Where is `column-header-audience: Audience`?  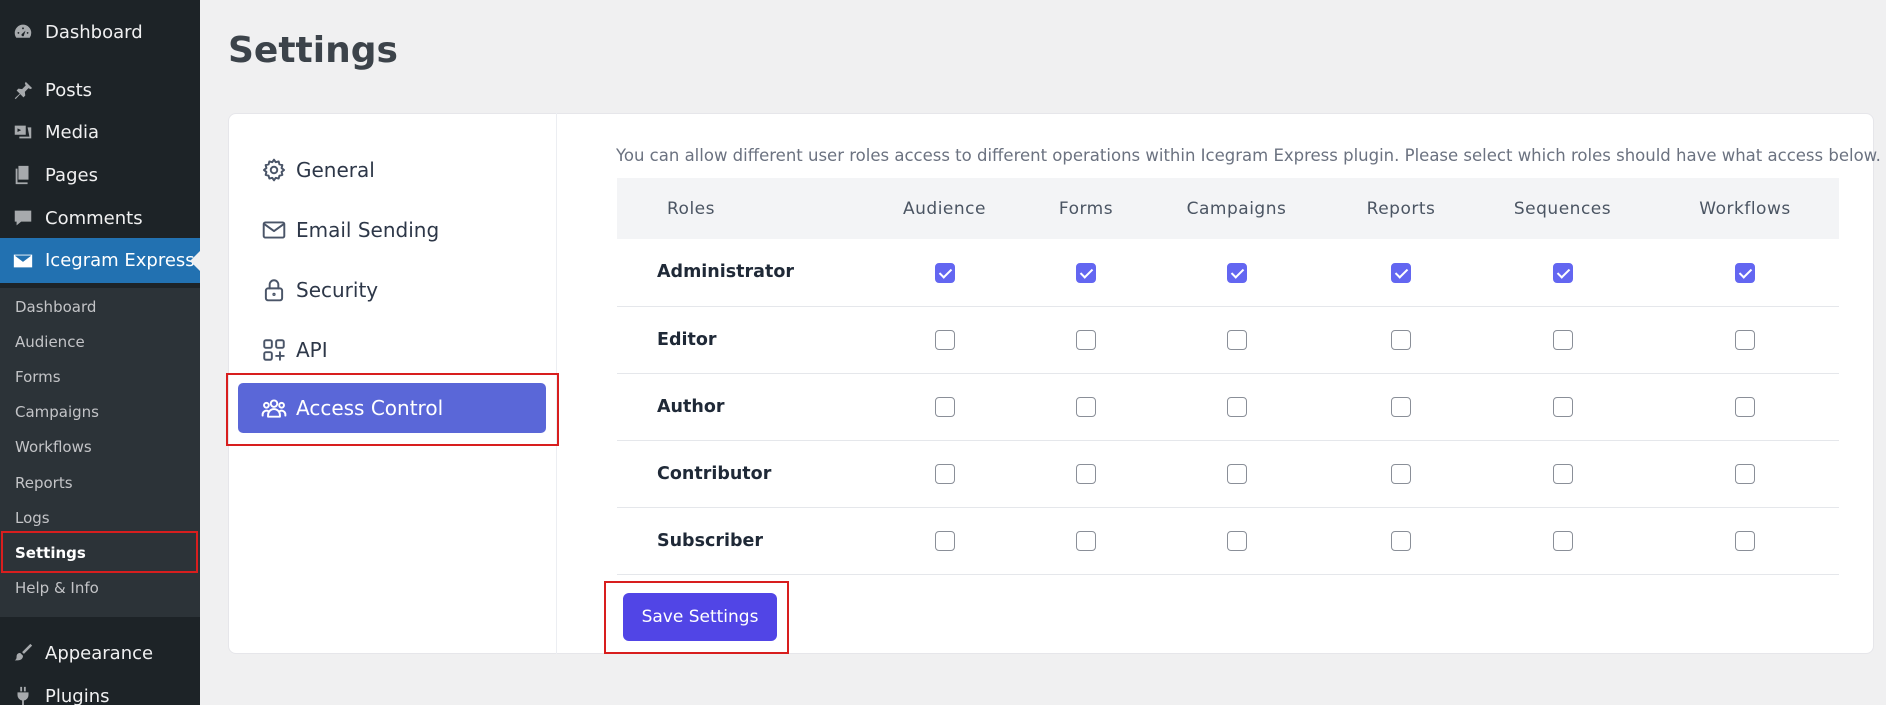
column-header-audience: Audience is located at coordinates (944, 208).